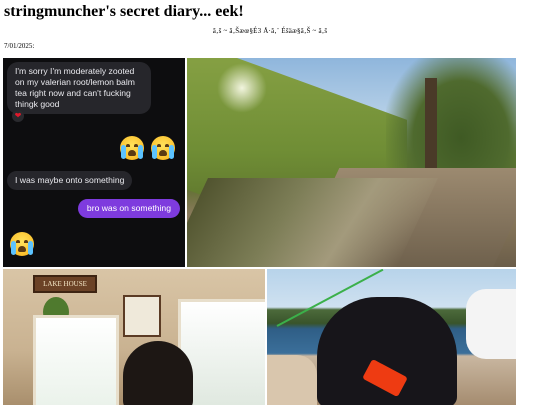  What do you see at coordinates (270, 31) in the screenshot?
I see `page-subtitle: ã‚š ~ ã‚Šæœ§É3 Å·ã‚¨ Éšäæ§ã‚Š ~ ã‚š` at bounding box center [270, 31].